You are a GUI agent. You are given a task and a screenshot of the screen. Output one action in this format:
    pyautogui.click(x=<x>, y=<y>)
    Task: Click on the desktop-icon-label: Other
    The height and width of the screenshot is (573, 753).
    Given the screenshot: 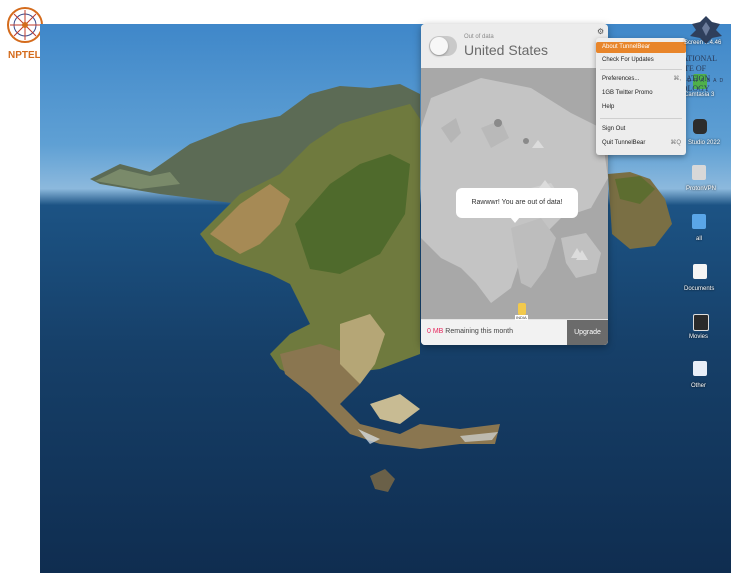 What is the action you would take?
    pyautogui.click(x=699, y=386)
    